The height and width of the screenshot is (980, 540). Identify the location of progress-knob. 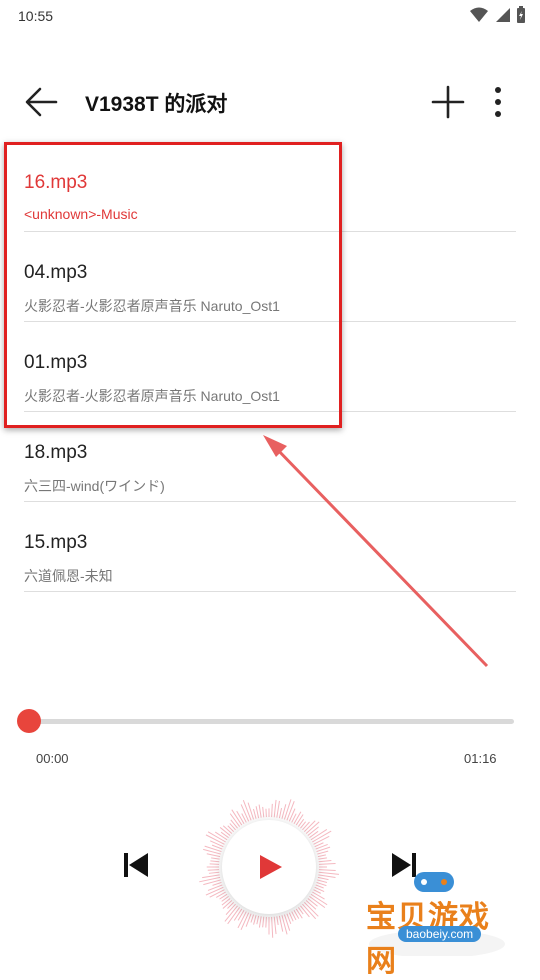
(29, 721).